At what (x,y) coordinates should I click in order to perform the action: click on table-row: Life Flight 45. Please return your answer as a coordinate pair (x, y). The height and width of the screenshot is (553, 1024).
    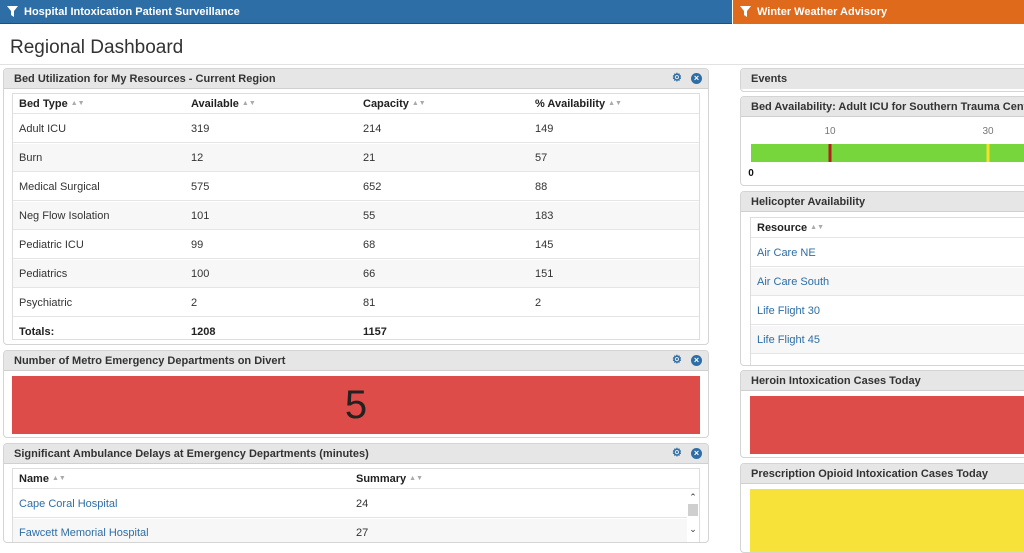
    Looking at the image, I should click on (887, 340).